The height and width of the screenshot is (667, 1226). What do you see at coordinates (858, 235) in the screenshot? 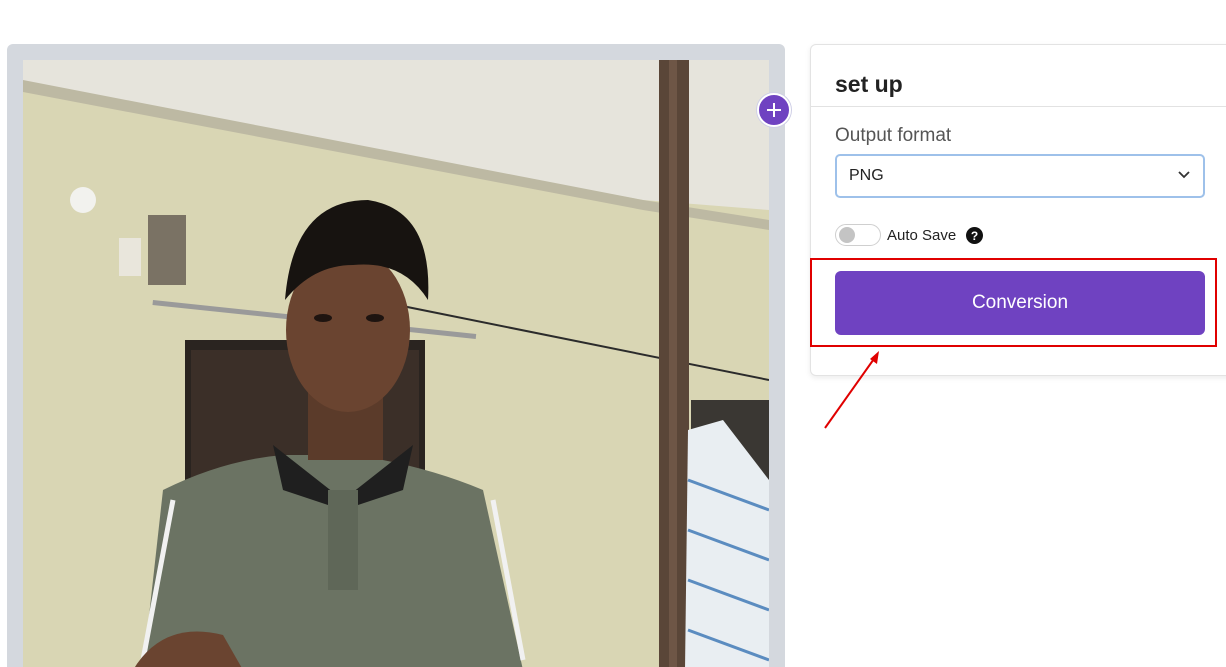
I see `auto-save-toggle` at bounding box center [858, 235].